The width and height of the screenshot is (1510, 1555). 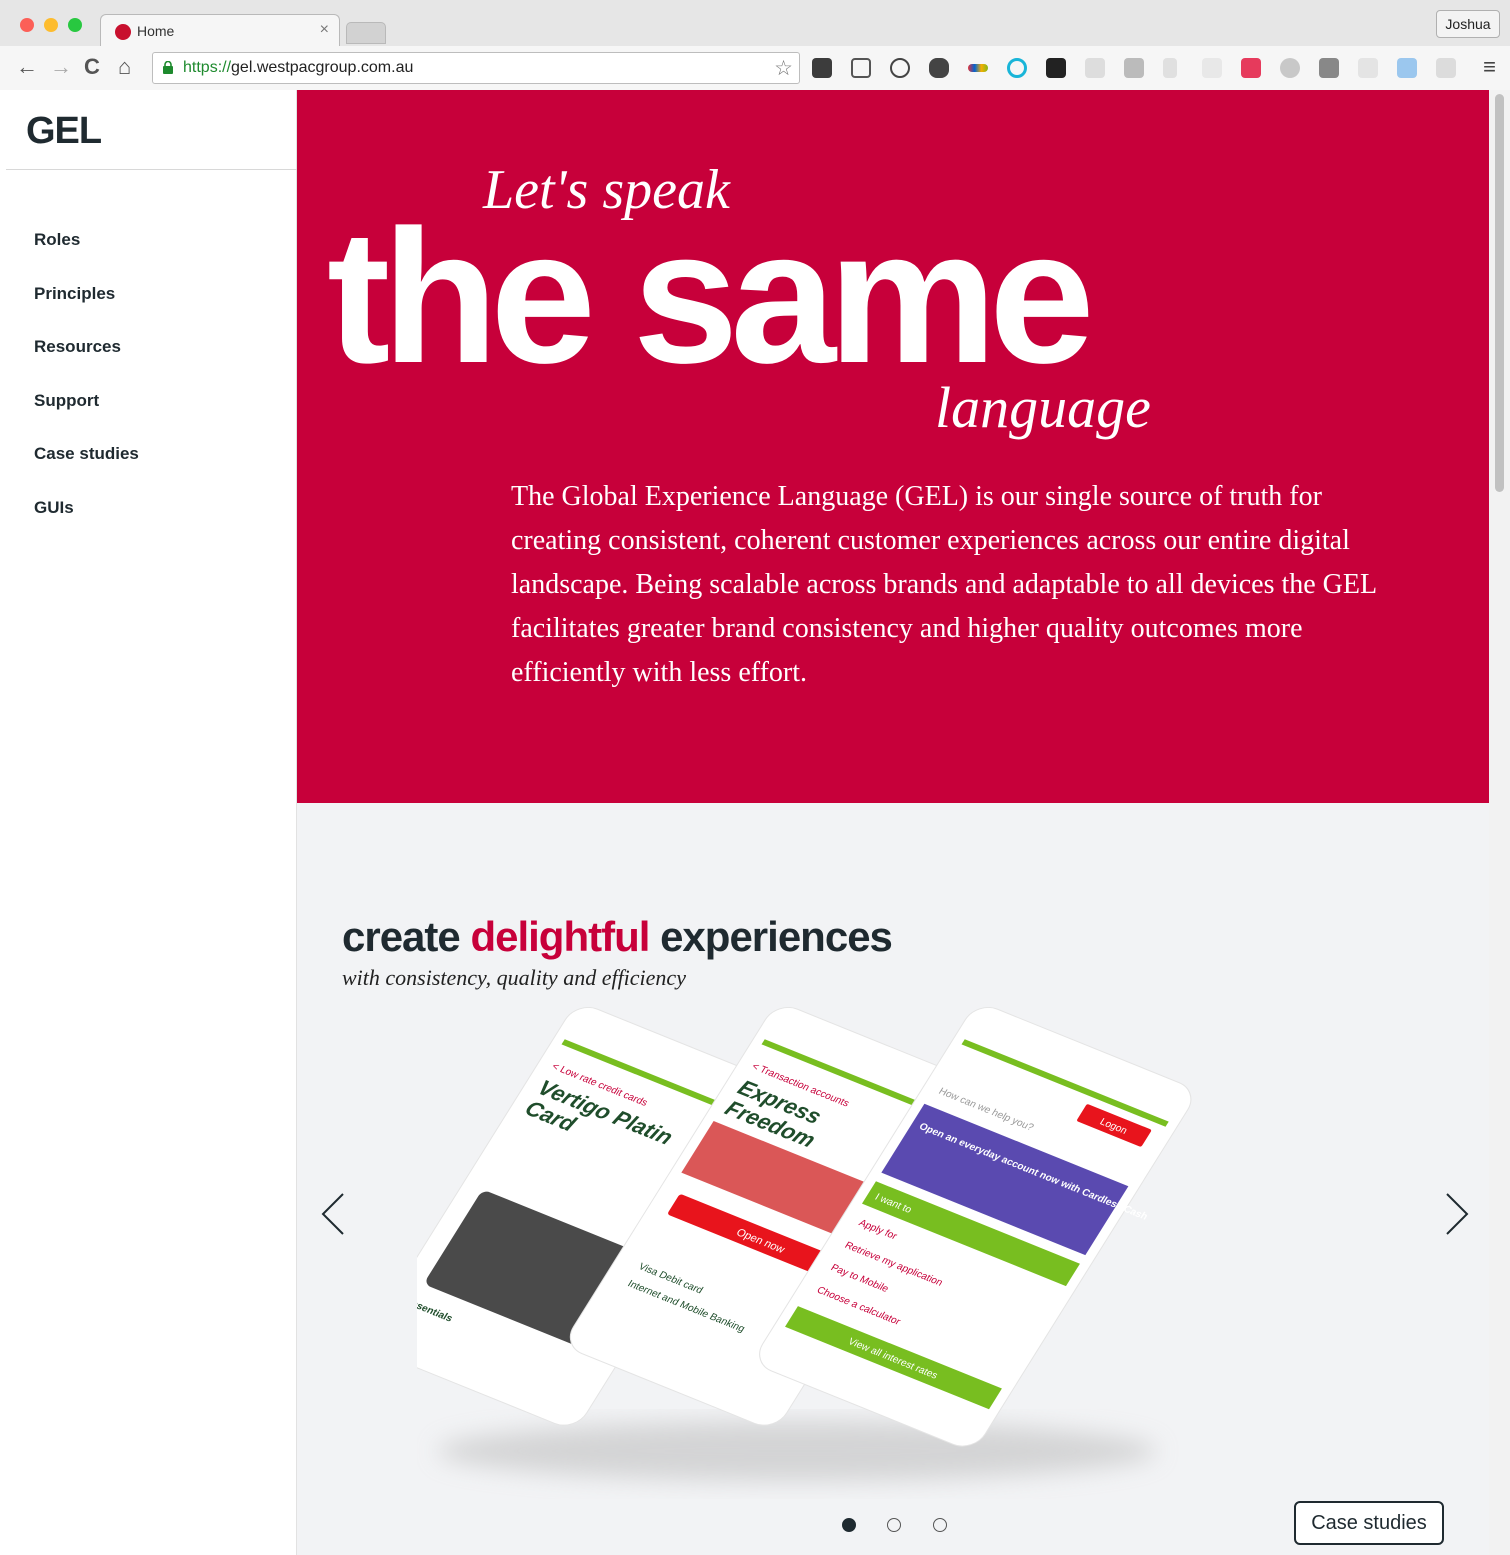 What do you see at coordinates (220, 31) in the screenshot?
I see `browser-tab: Home ×` at bounding box center [220, 31].